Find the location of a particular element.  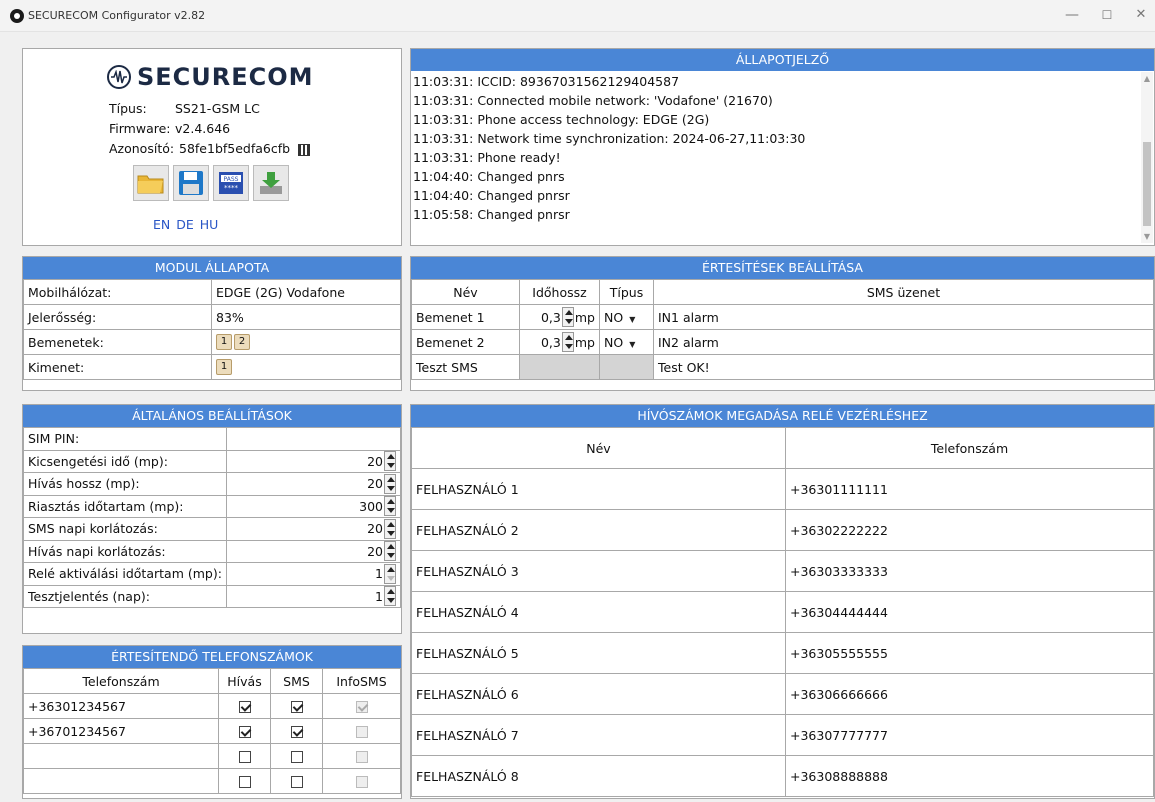

signal-value: 83% is located at coordinates (306, 317).